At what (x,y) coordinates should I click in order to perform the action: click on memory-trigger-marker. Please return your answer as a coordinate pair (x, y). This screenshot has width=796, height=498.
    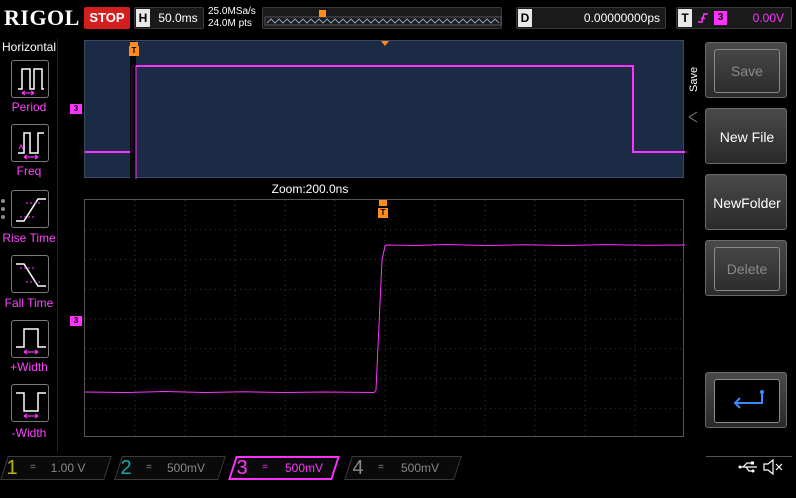
    Looking at the image, I should click on (322, 13).